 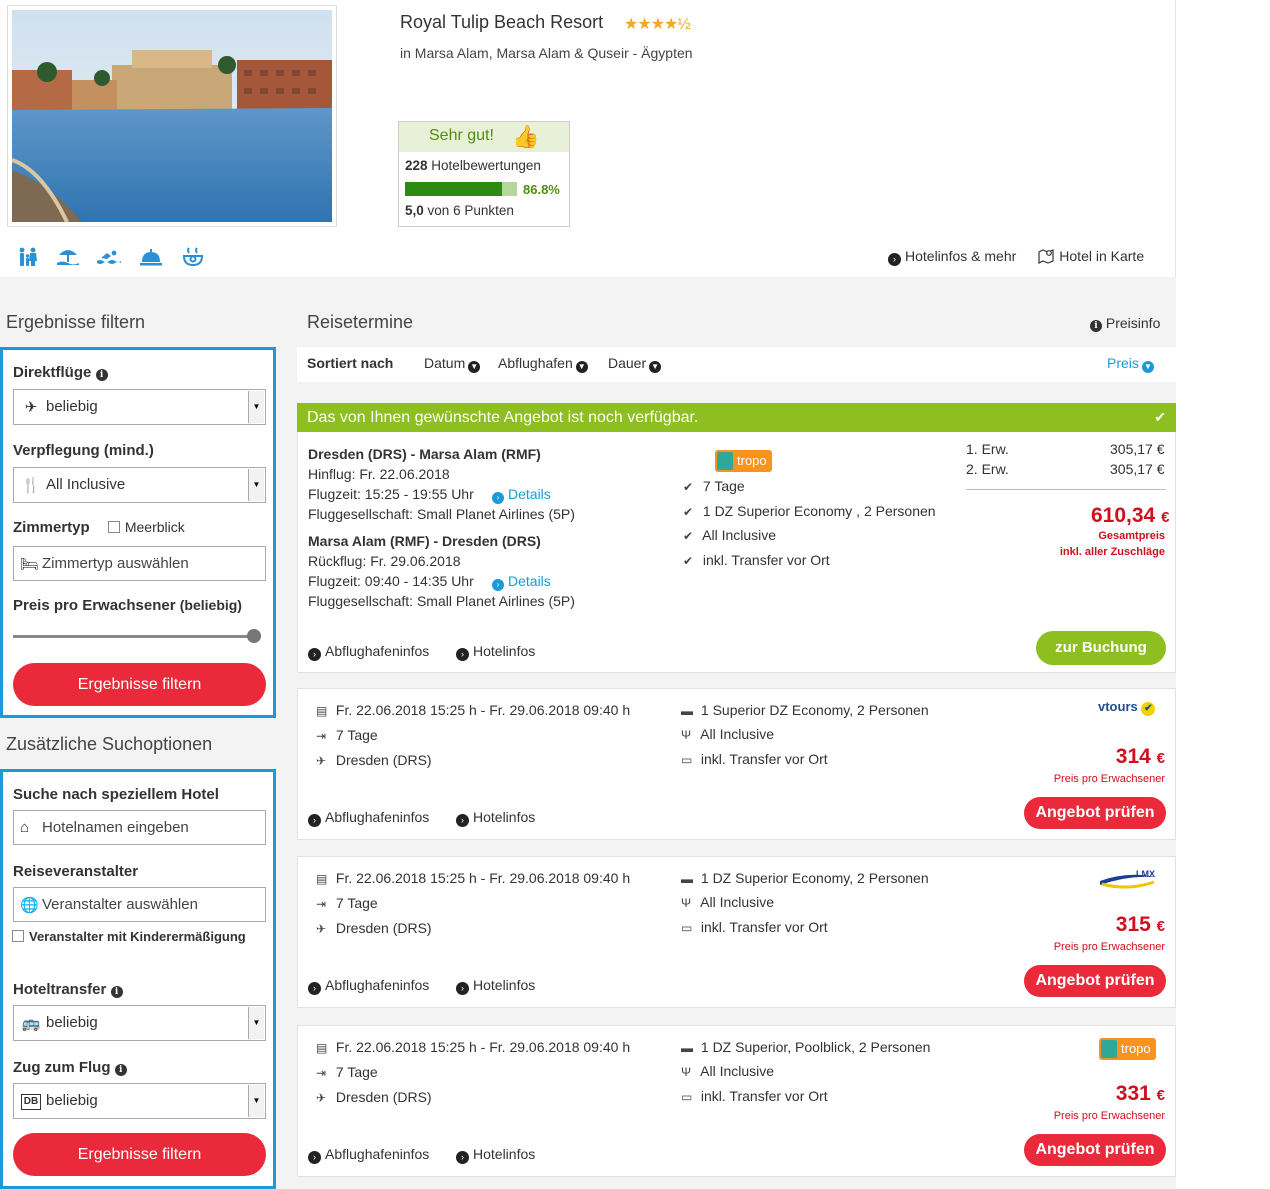 I want to click on preisinfo-link: i Preisinfo, so click(x=1125, y=323).